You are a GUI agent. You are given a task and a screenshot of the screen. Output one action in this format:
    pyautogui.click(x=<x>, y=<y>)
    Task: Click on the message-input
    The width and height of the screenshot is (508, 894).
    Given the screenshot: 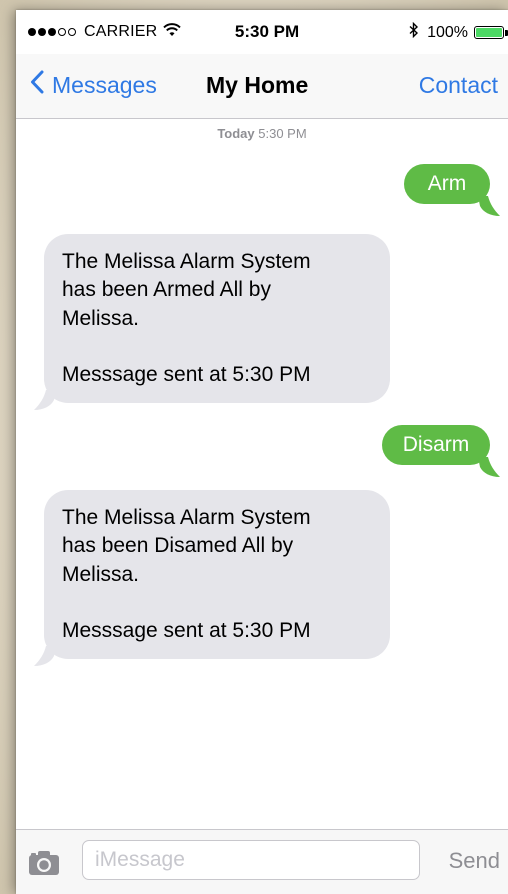 What is the action you would take?
    pyautogui.click(x=251, y=860)
    